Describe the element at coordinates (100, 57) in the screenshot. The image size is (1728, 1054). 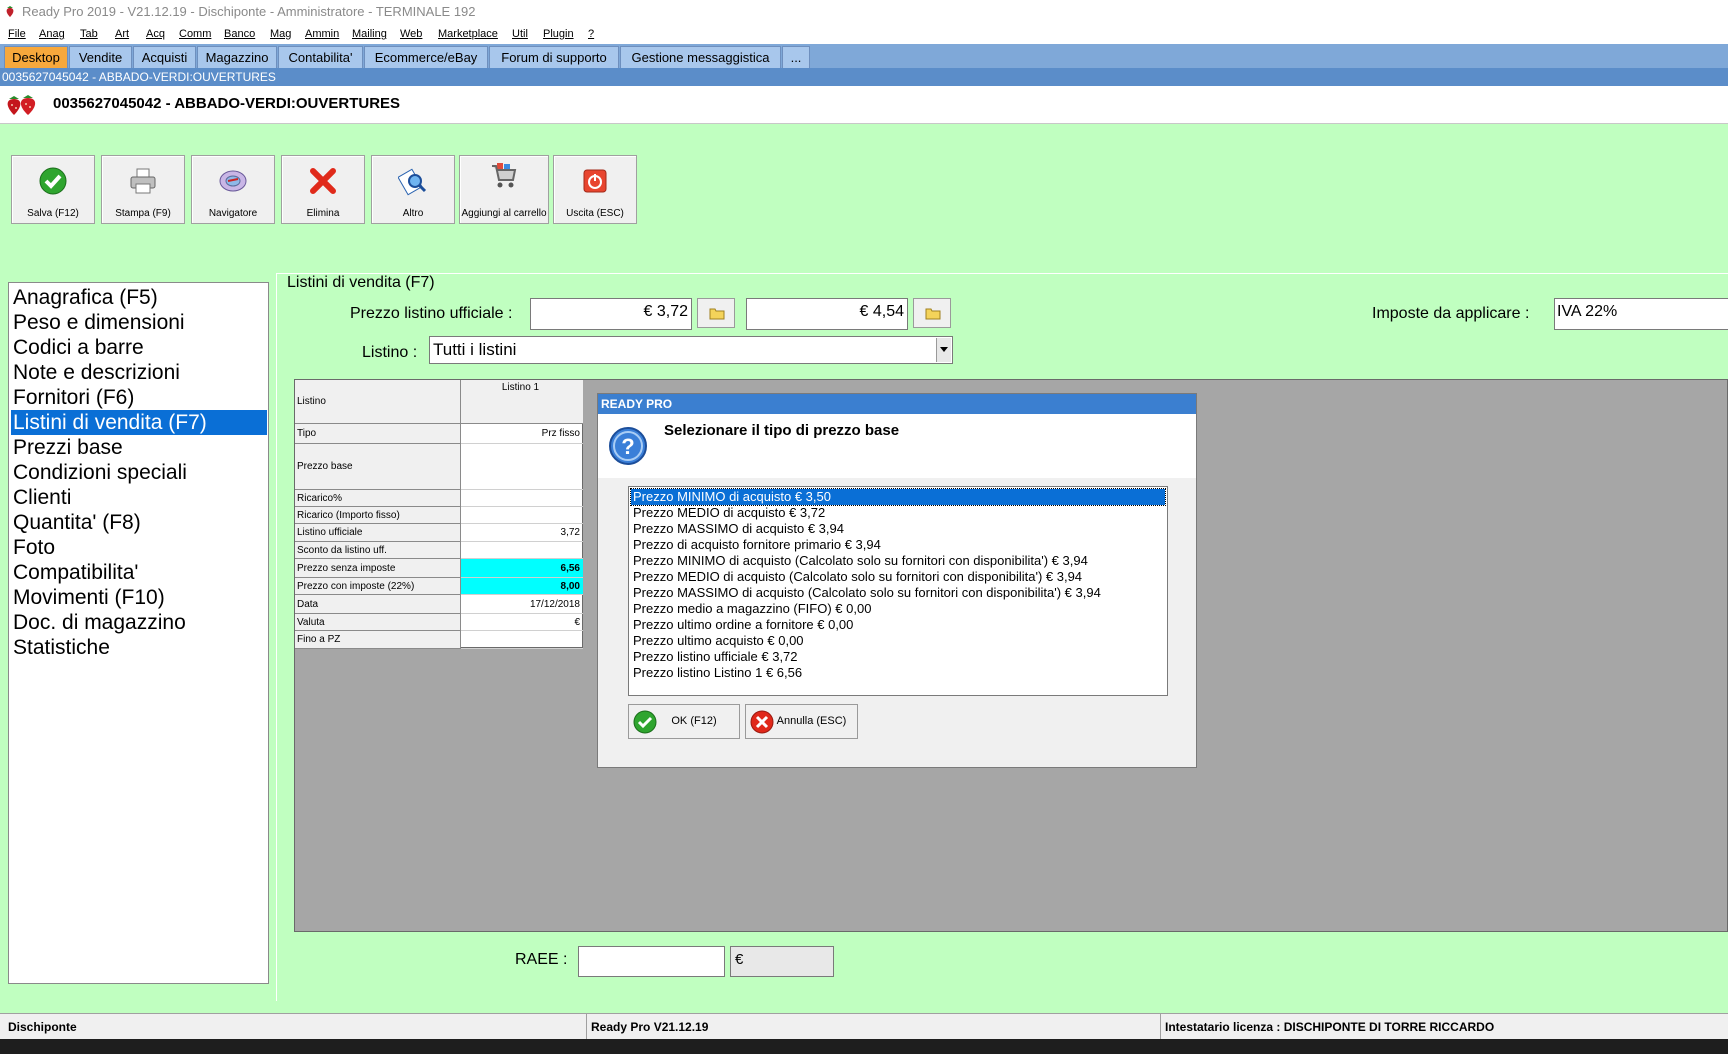
I see `tab-vendite: Vendite` at that location.